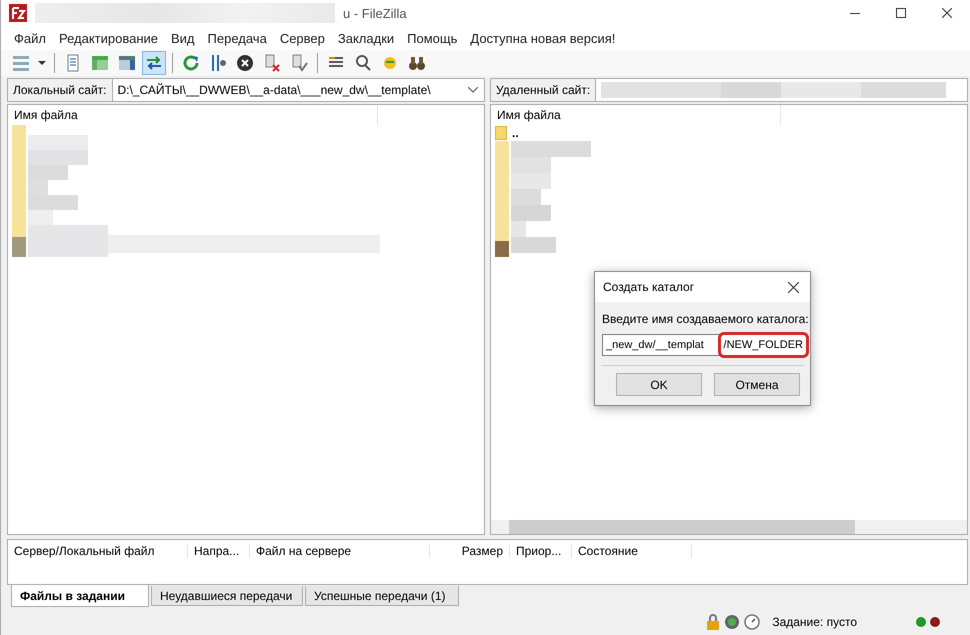 The image size is (970, 635). What do you see at coordinates (302, 38) in the screenshot?
I see `menu-item: Сервер` at bounding box center [302, 38].